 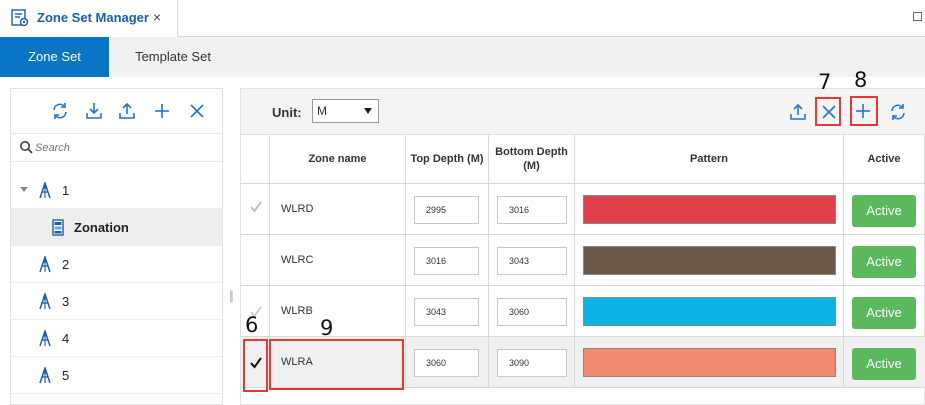 I want to click on unit-label: Unit:, so click(x=287, y=112).